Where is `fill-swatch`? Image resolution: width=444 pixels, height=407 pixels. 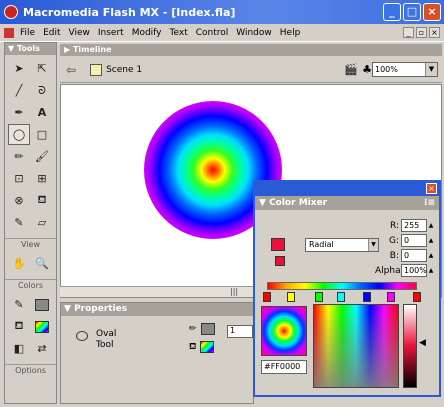 fill-swatch is located at coordinates (207, 347).